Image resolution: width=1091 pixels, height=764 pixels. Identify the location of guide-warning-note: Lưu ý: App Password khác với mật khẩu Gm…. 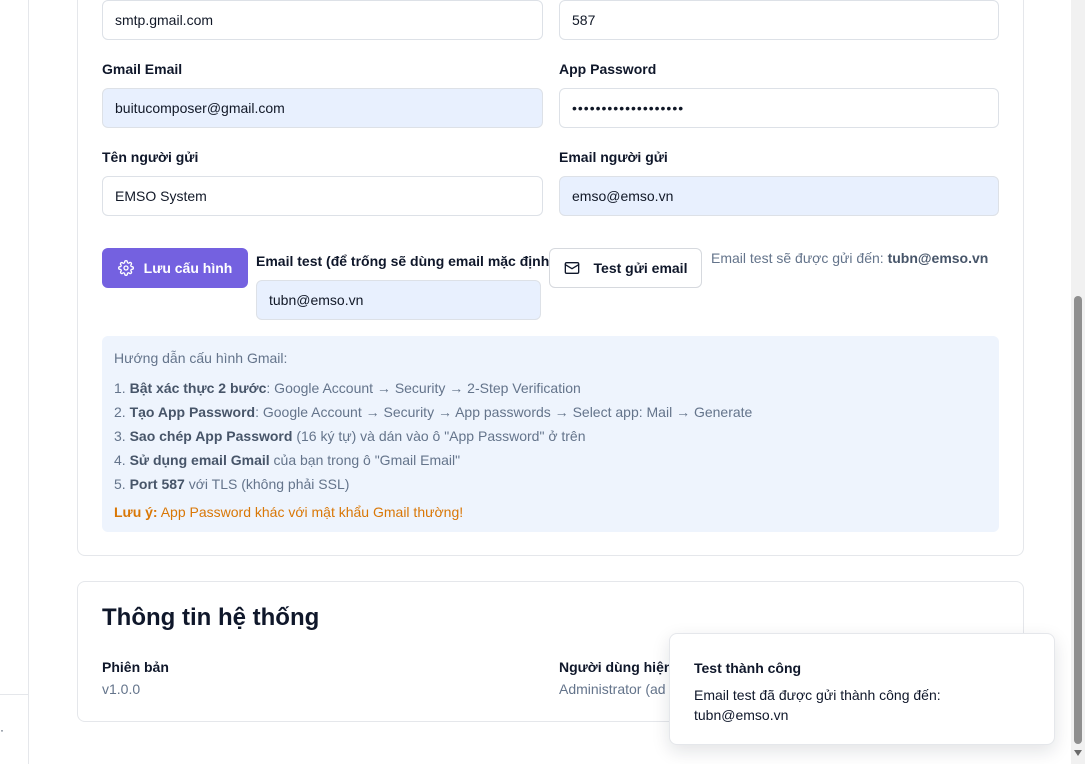
(289, 512).